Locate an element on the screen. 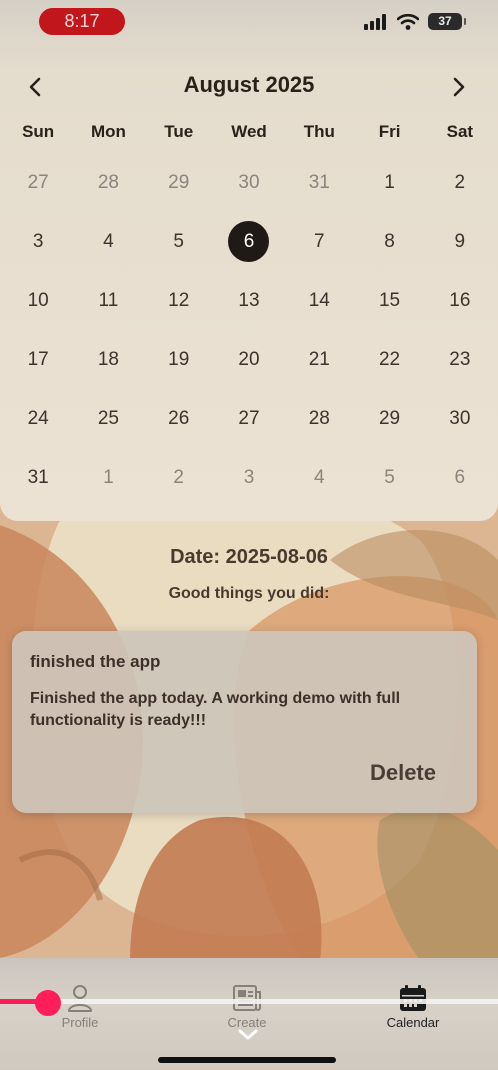  calendar-day: 23 is located at coordinates (460, 359).